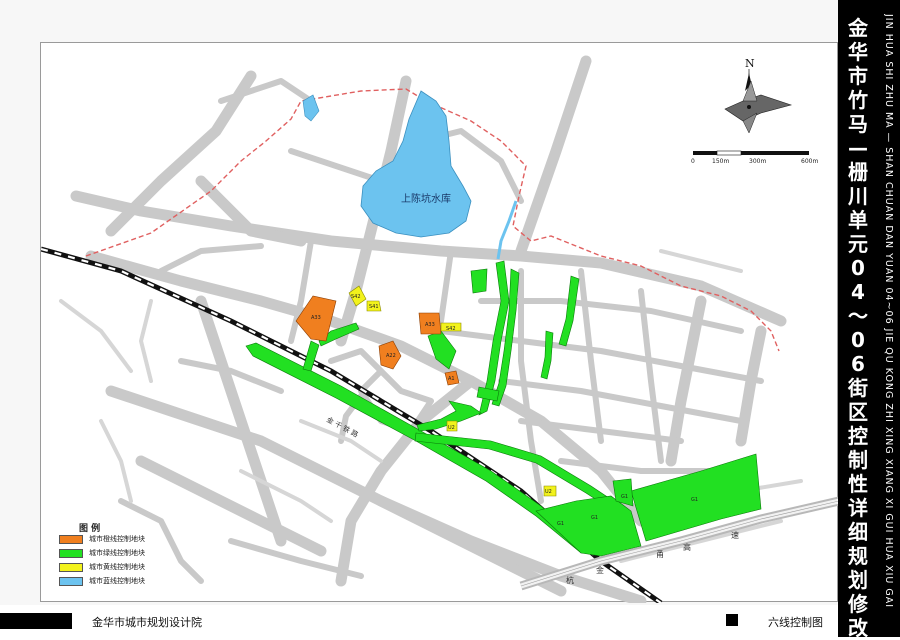  Describe the element at coordinates (36, 621) in the screenshot. I see `footer-black-bar` at that location.